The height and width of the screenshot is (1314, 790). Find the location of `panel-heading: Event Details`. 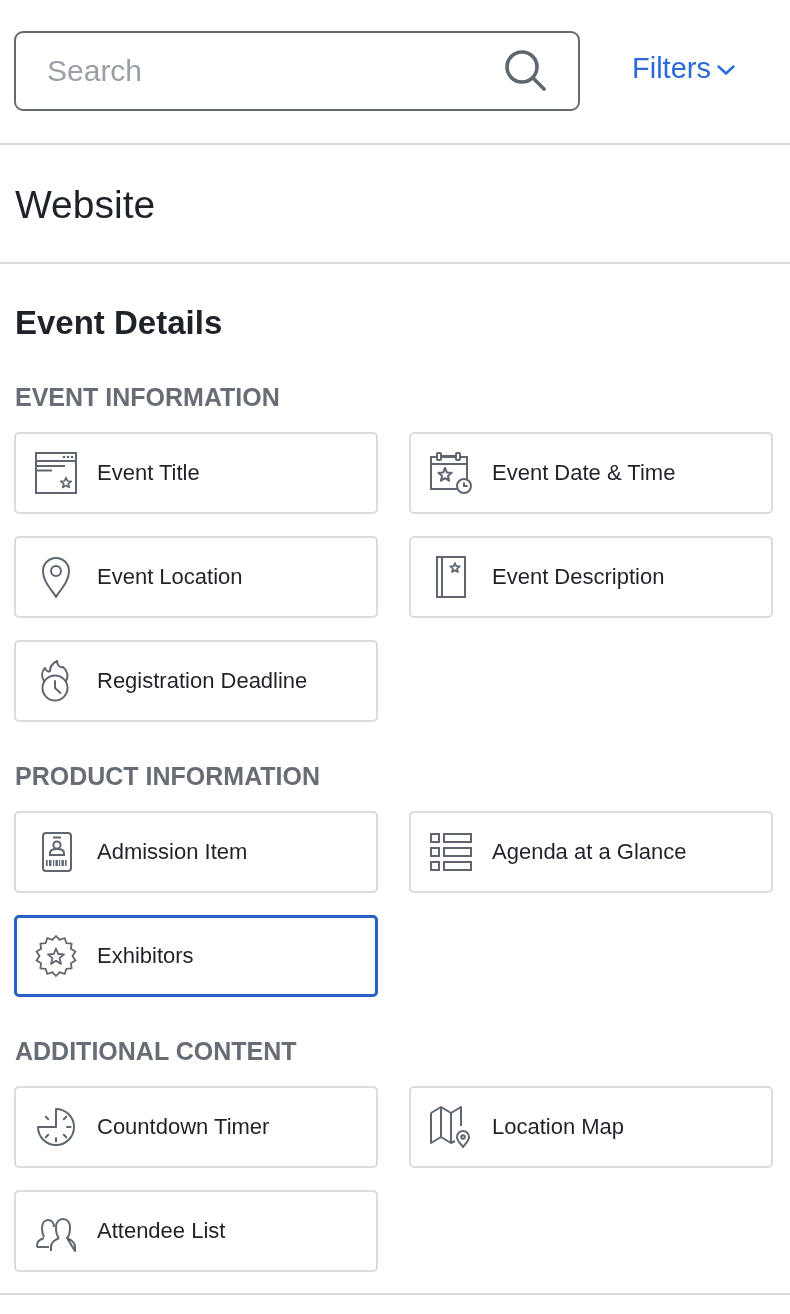

panel-heading: Event Details is located at coordinates (119, 323).